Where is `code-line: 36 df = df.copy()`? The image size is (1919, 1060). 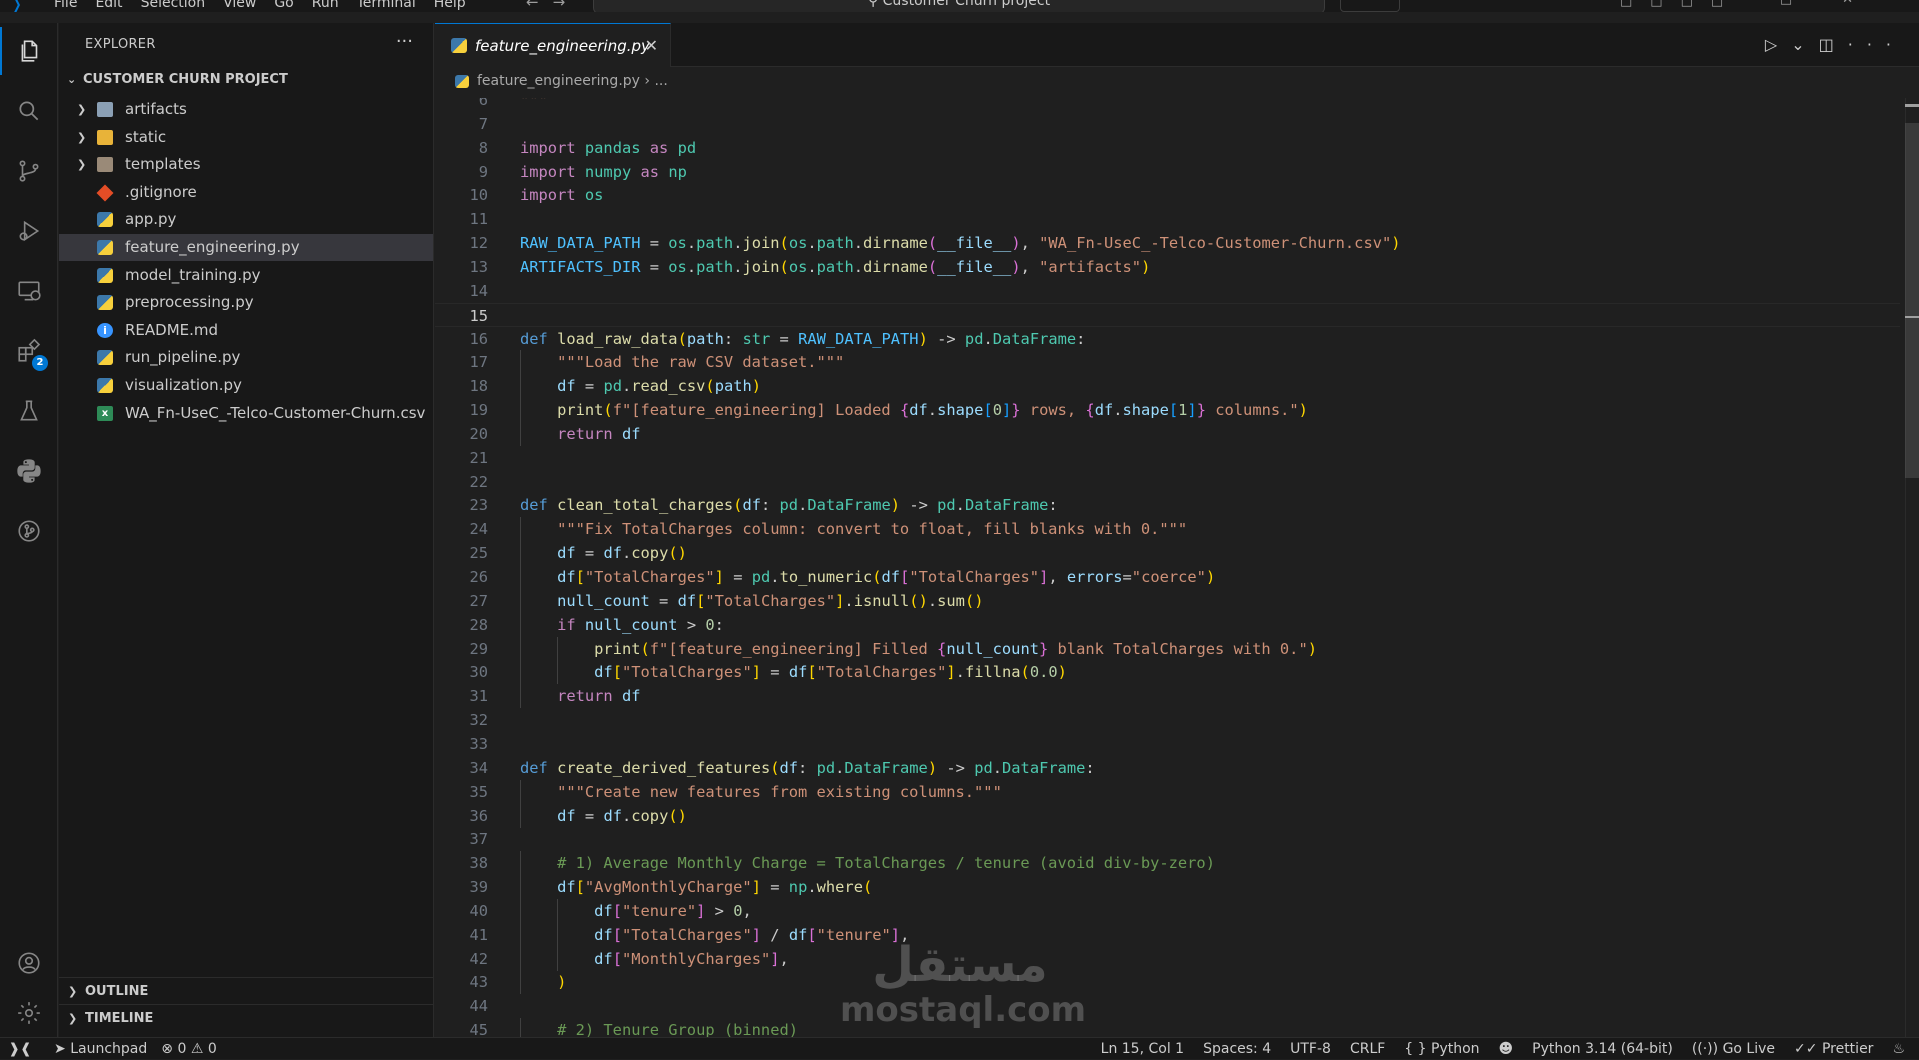
code-line: 36 df = df.copy() is located at coordinates (1167, 815).